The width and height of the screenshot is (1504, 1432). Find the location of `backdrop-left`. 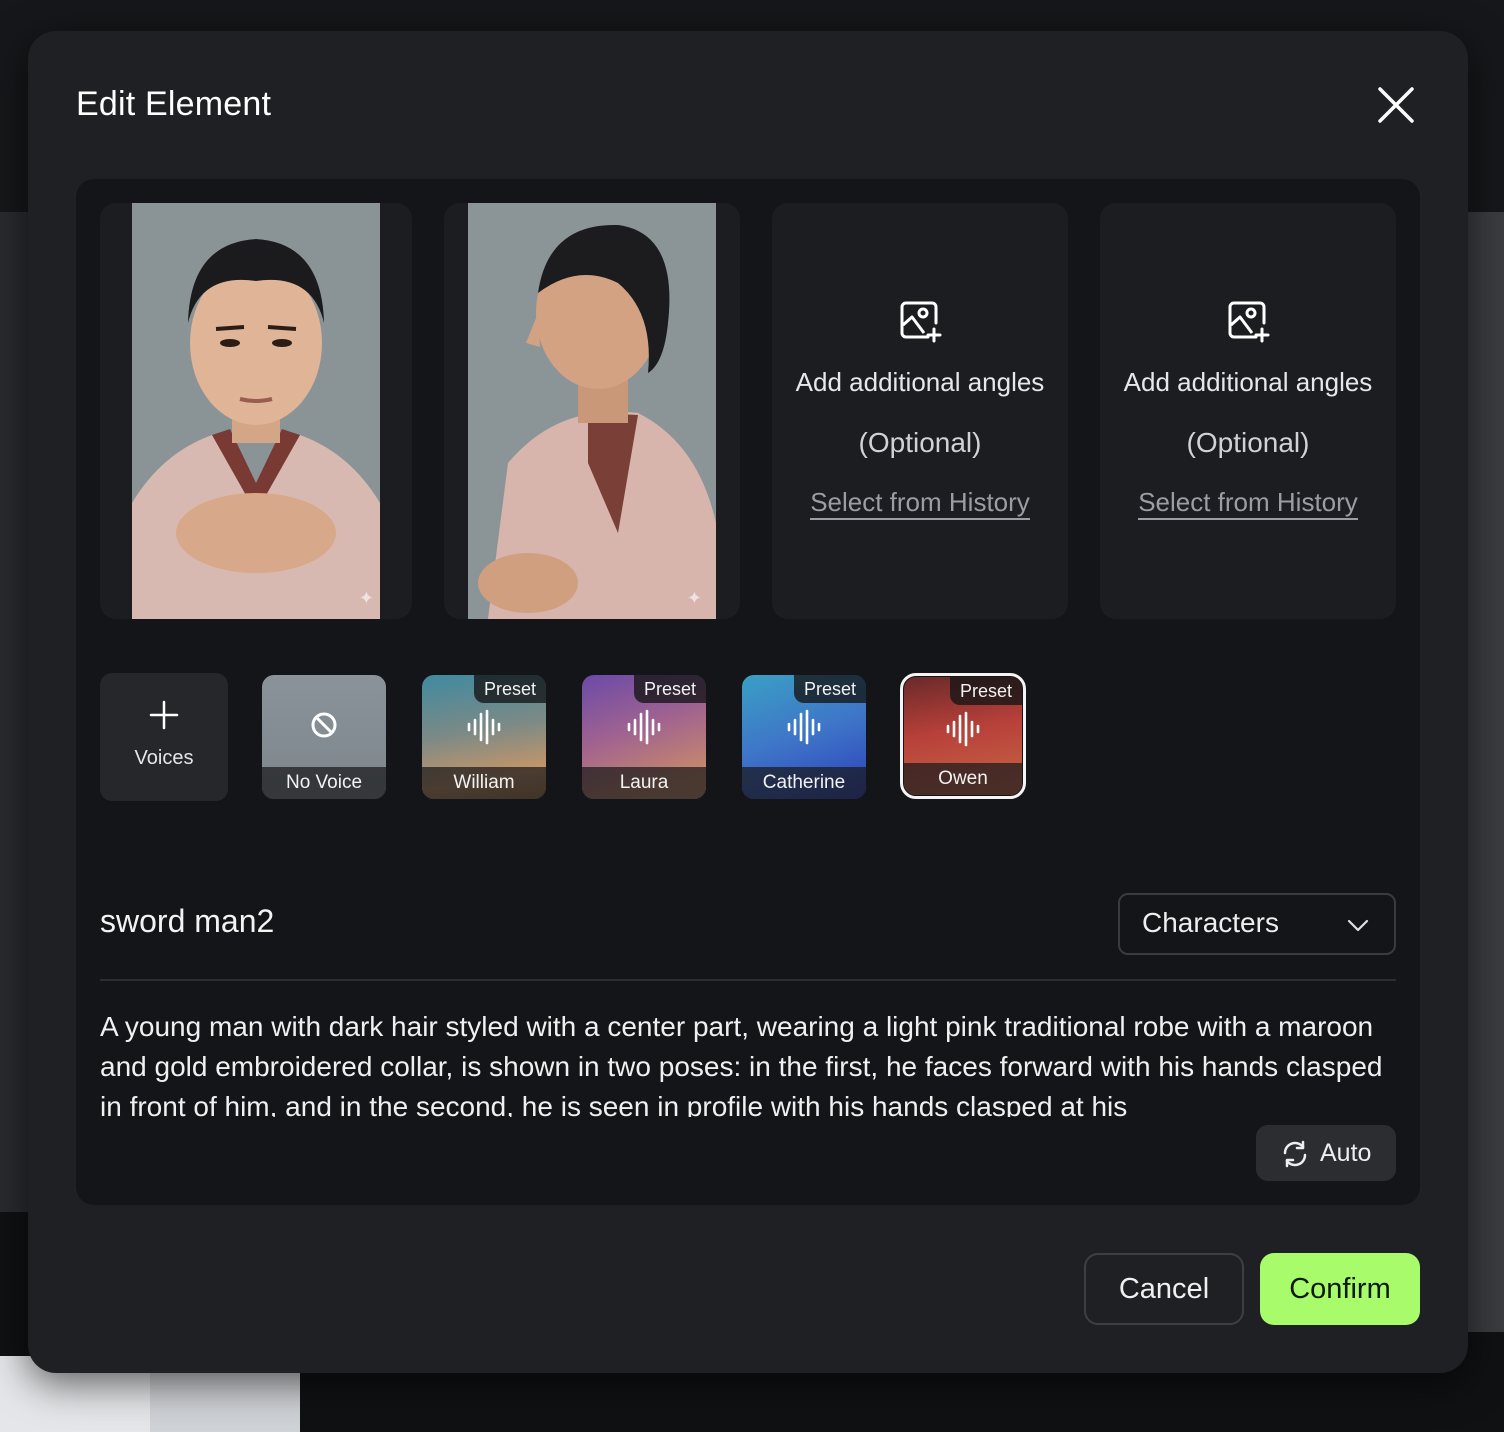

backdrop-left is located at coordinates (15, 712).